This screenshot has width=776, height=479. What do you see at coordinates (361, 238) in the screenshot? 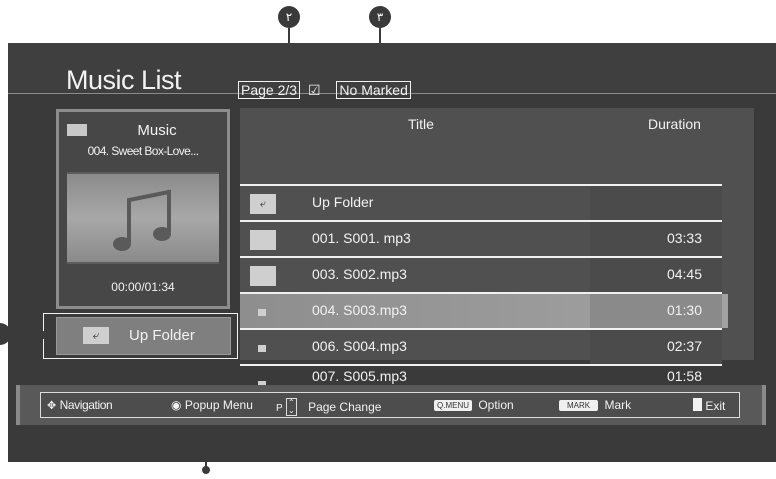
I see `row-name: 001. S001. mp3` at bounding box center [361, 238].